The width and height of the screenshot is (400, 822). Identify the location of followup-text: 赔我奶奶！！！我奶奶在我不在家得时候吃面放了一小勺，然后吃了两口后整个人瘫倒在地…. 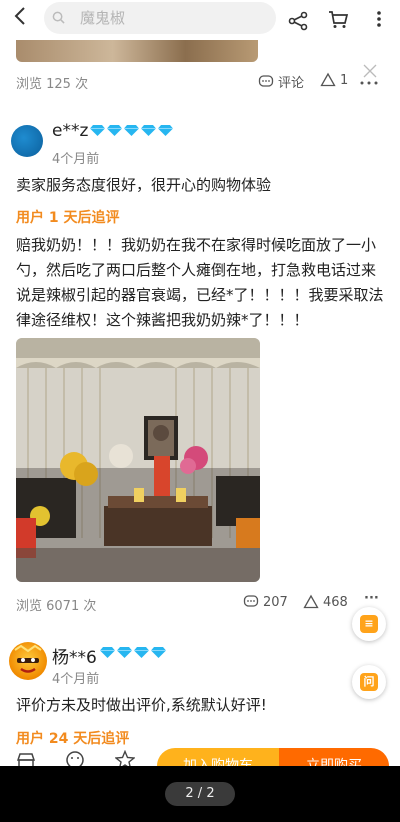
(200, 282).